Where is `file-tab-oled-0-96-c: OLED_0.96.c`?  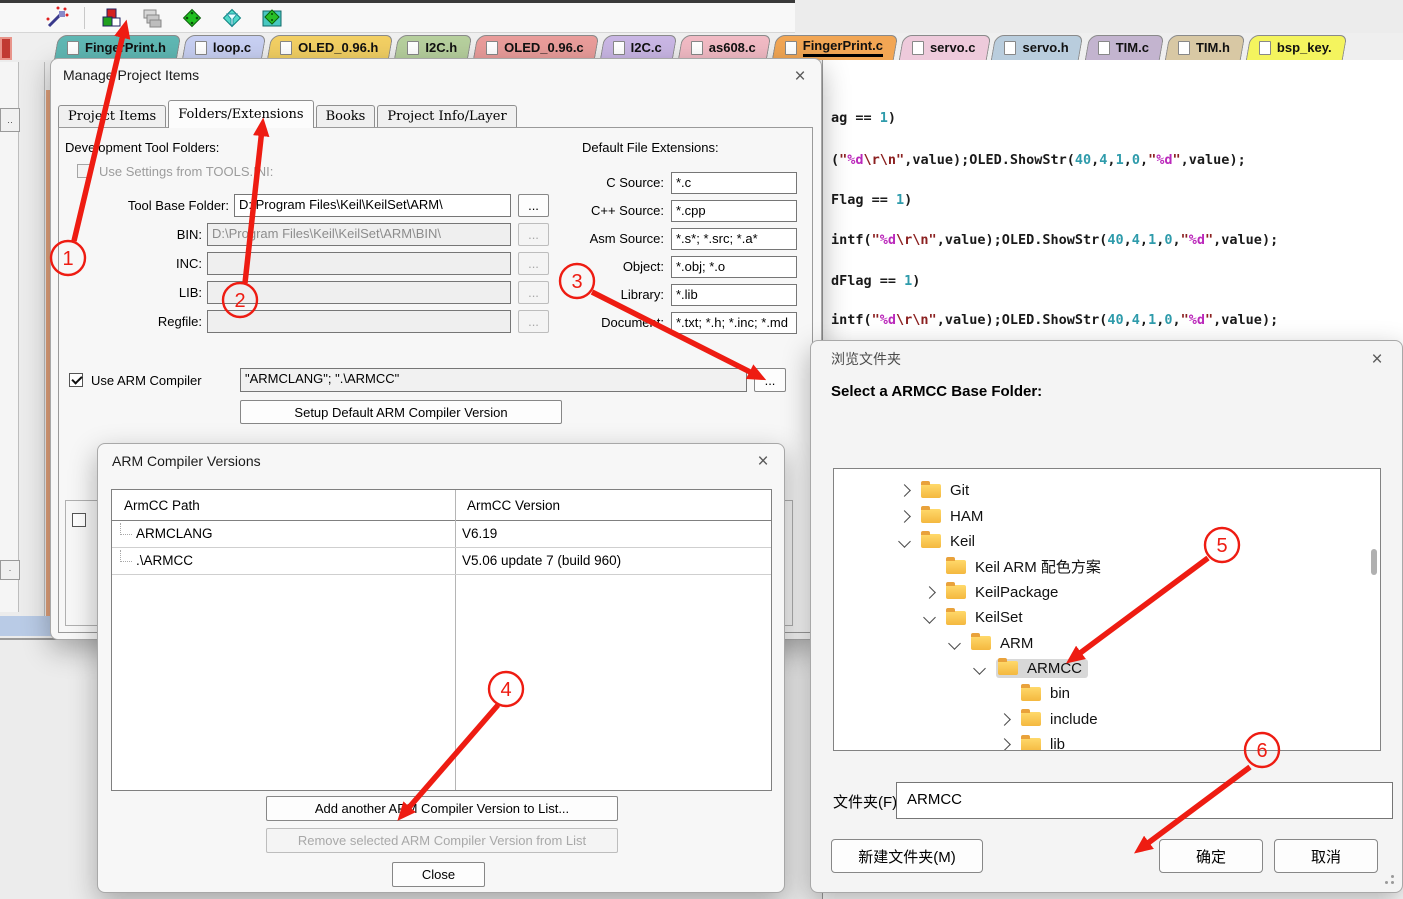 file-tab-oled-0-96-c: OLED_0.96.c is located at coordinates (536, 47).